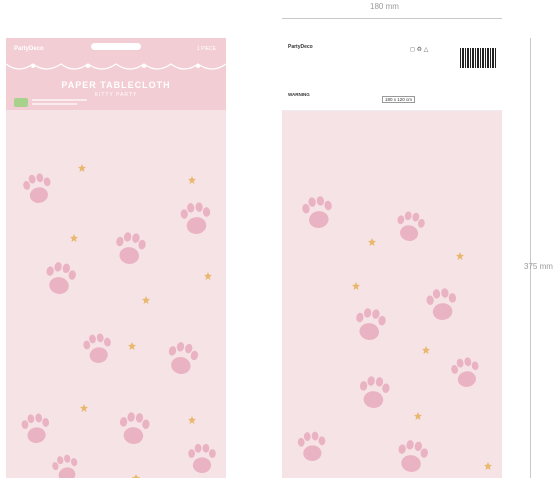  I want to click on size-label: 180 x 120 cm, so click(399, 99).